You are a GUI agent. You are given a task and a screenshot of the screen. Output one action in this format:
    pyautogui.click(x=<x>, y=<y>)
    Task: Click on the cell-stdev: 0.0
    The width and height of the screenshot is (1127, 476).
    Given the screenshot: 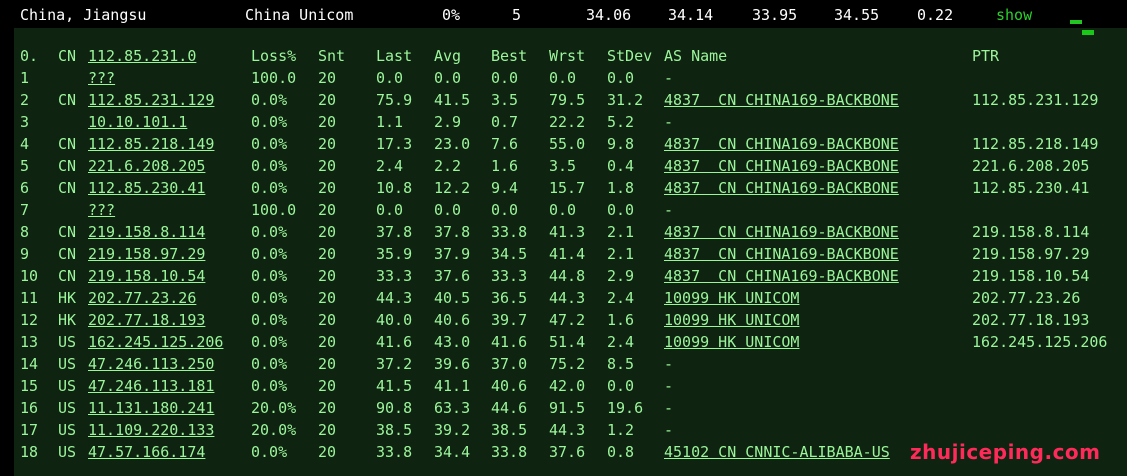 What is the action you would take?
    pyautogui.click(x=621, y=210)
    